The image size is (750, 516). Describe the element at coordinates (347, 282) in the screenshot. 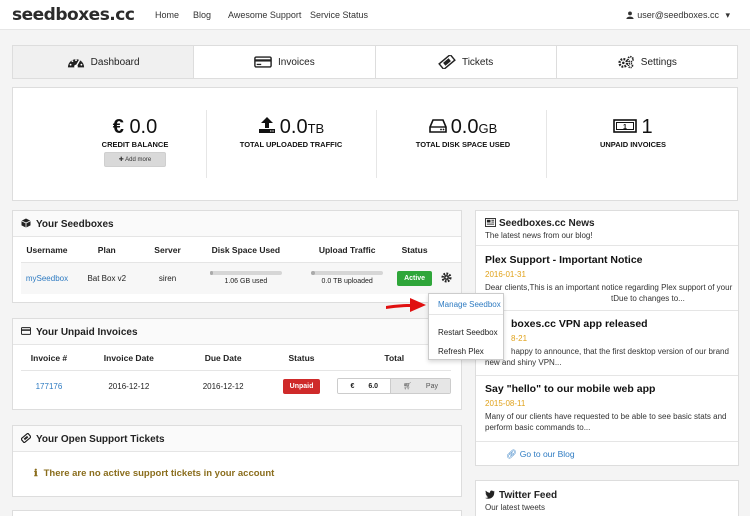

I see `upload-traffic-text: 0.0 TB uploaded` at that location.